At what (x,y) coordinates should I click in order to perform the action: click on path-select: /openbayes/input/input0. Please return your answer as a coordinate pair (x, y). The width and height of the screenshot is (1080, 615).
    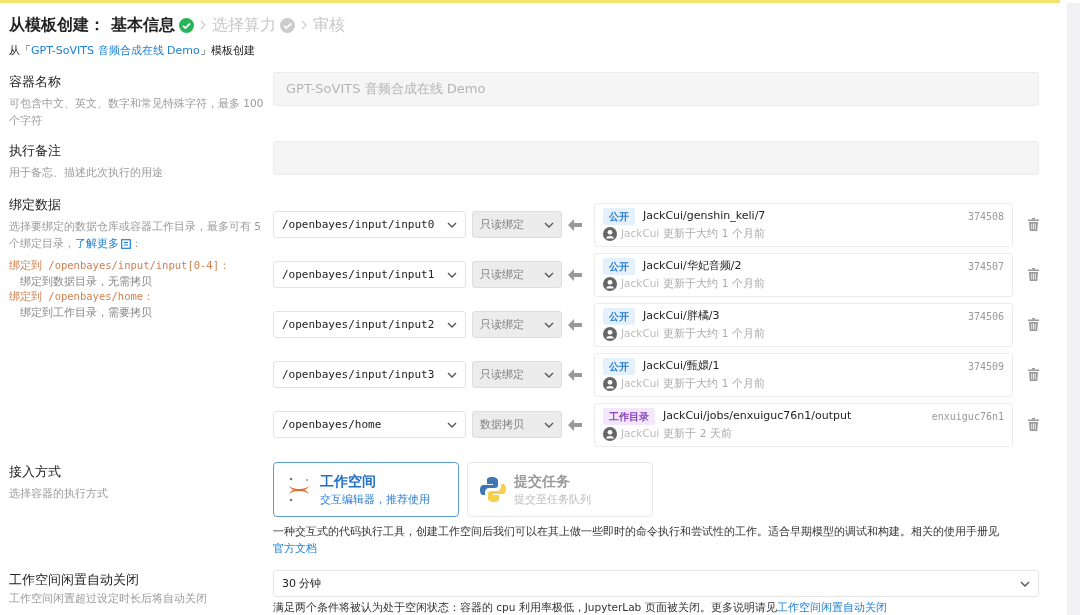
    Looking at the image, I should click on (369, 225).